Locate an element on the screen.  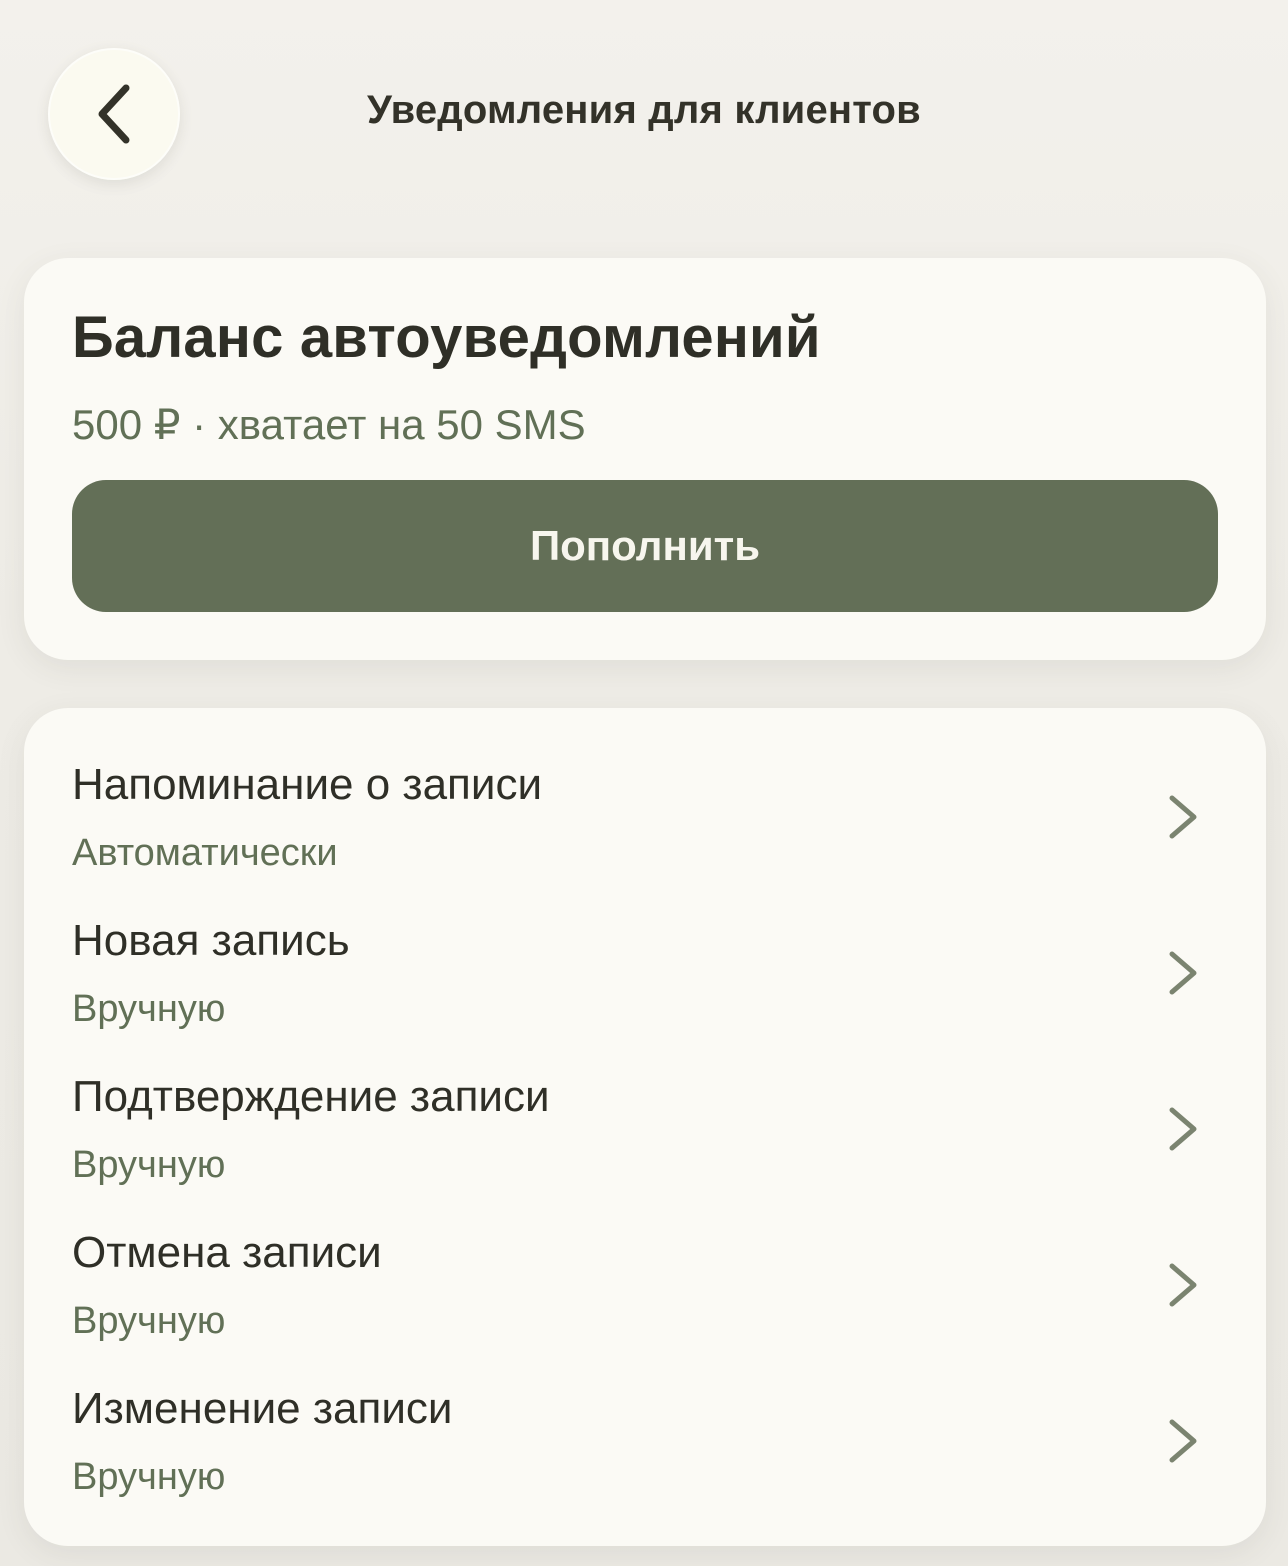
list-item-title: Отмена записи is located at coordinates (227, 1252).